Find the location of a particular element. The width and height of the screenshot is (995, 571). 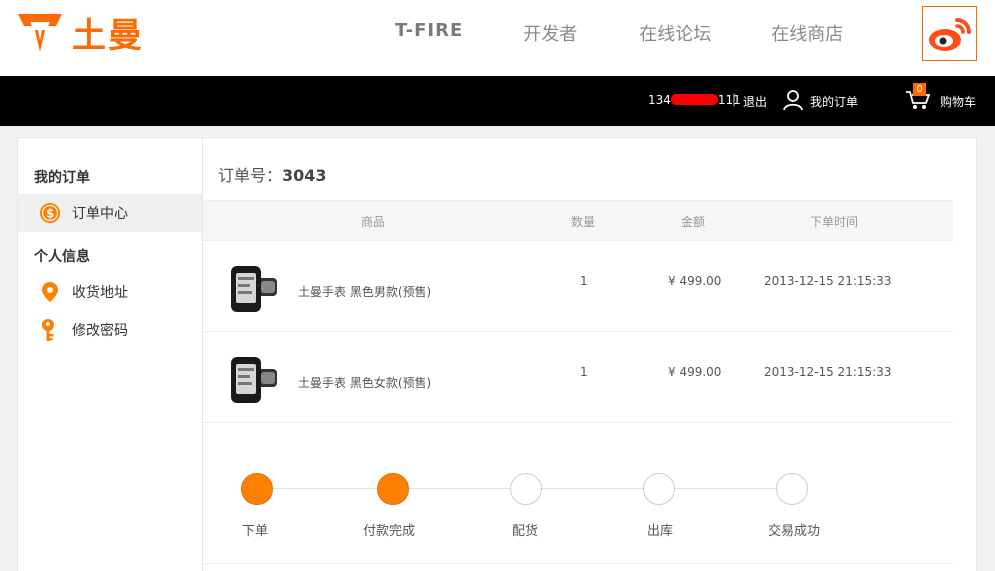

my-orders-link: 我的订单 is located at coordinates (834, 101).